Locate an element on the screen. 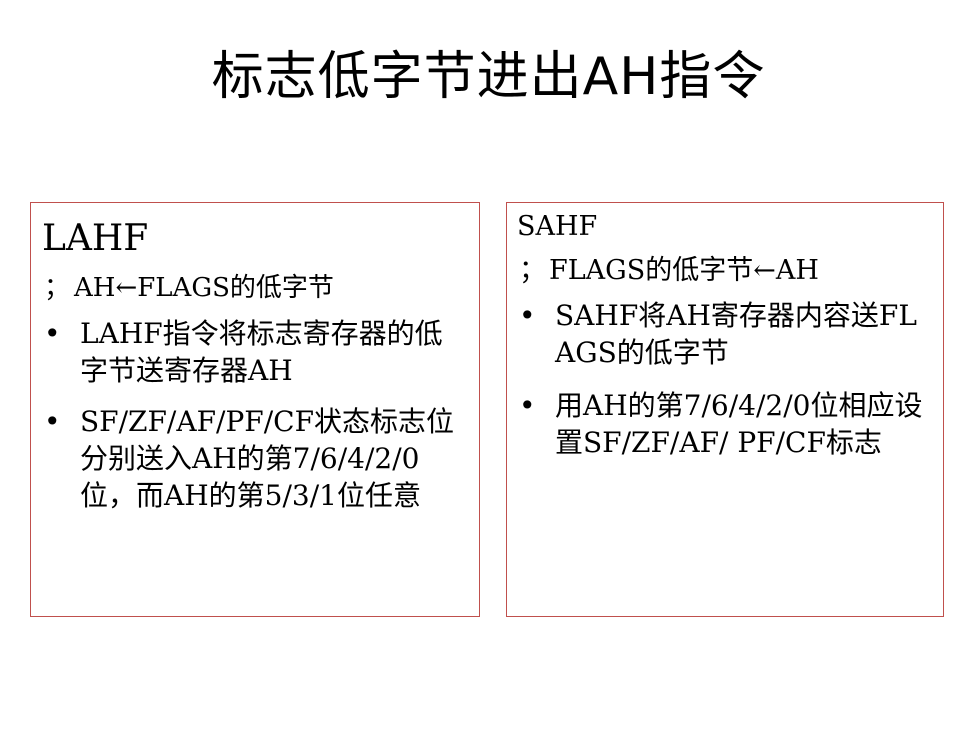 Image resolution: width=977 pixels, height=729 pixels. sahf-comment: ； FLAGS的低字节←AH is located at coordinates (726, 270).